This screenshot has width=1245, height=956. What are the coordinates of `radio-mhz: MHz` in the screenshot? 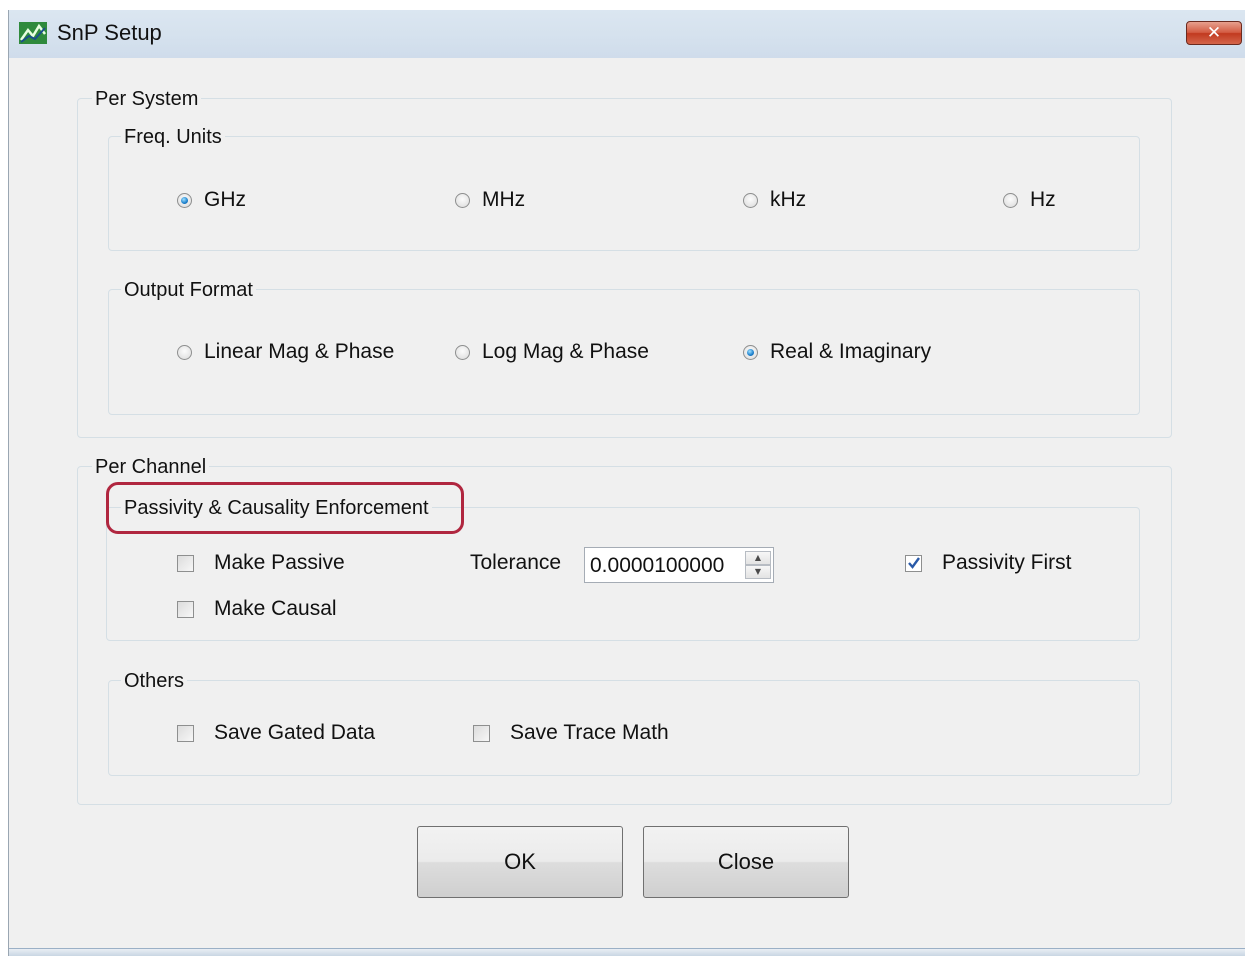 It's located at (490, 200).